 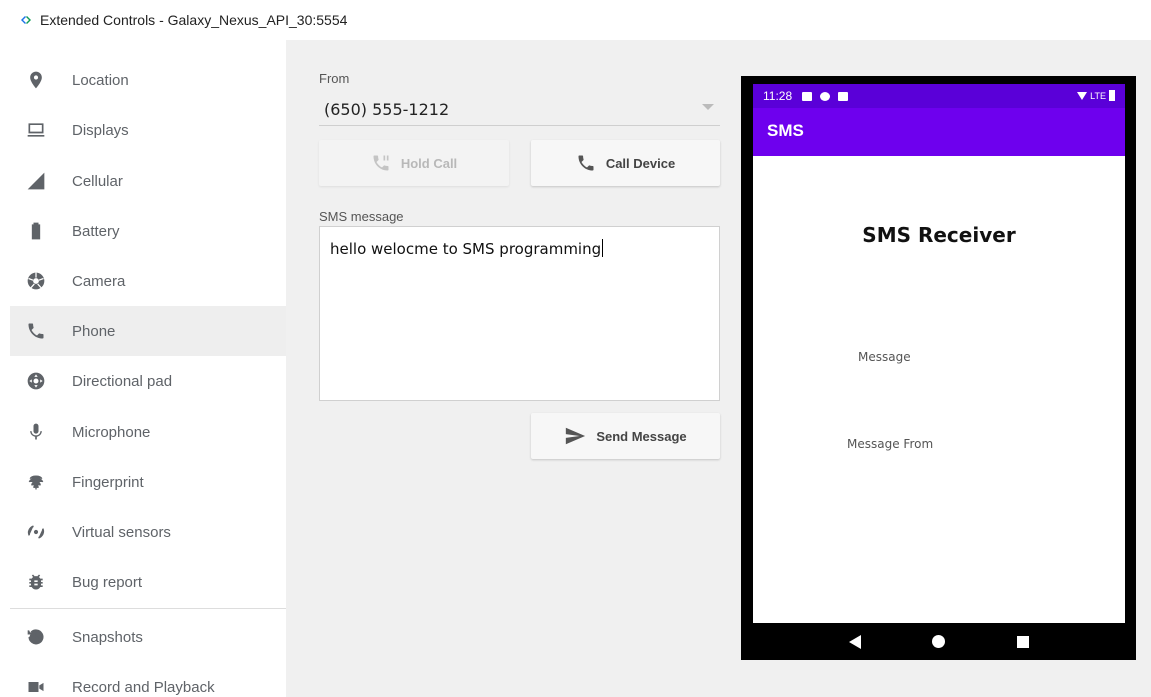 I want to click on location-pin-icon, so click(x=36, y=80).